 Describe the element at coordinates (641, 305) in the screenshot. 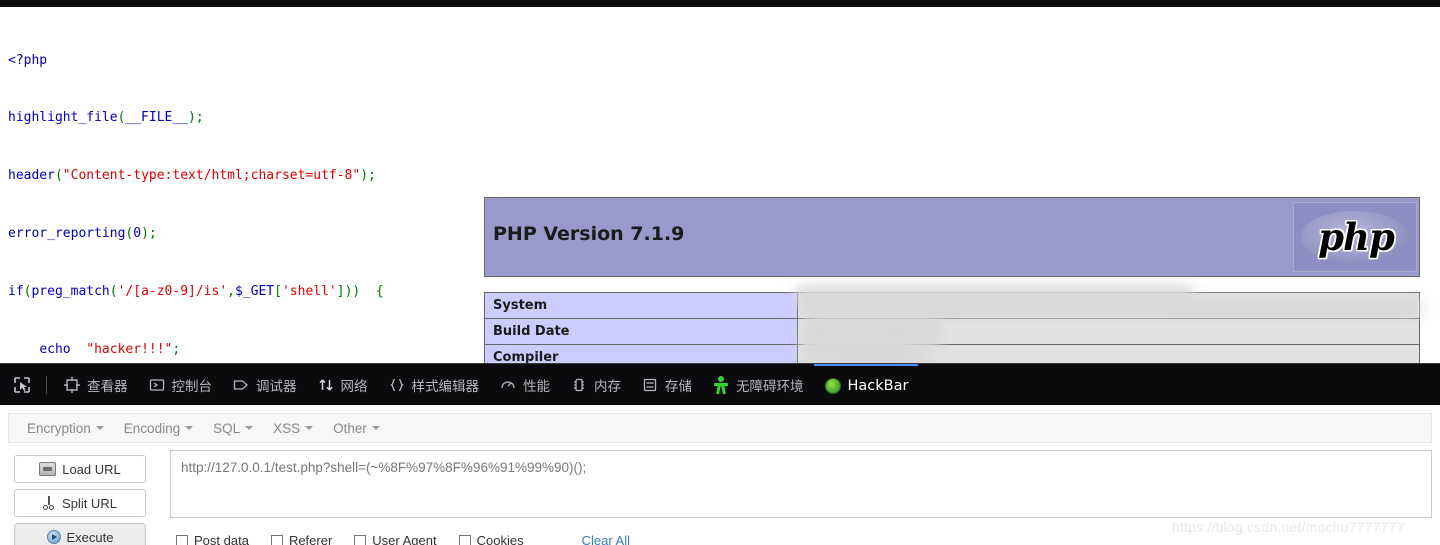

I see `phpinfo-key: System` at that location.